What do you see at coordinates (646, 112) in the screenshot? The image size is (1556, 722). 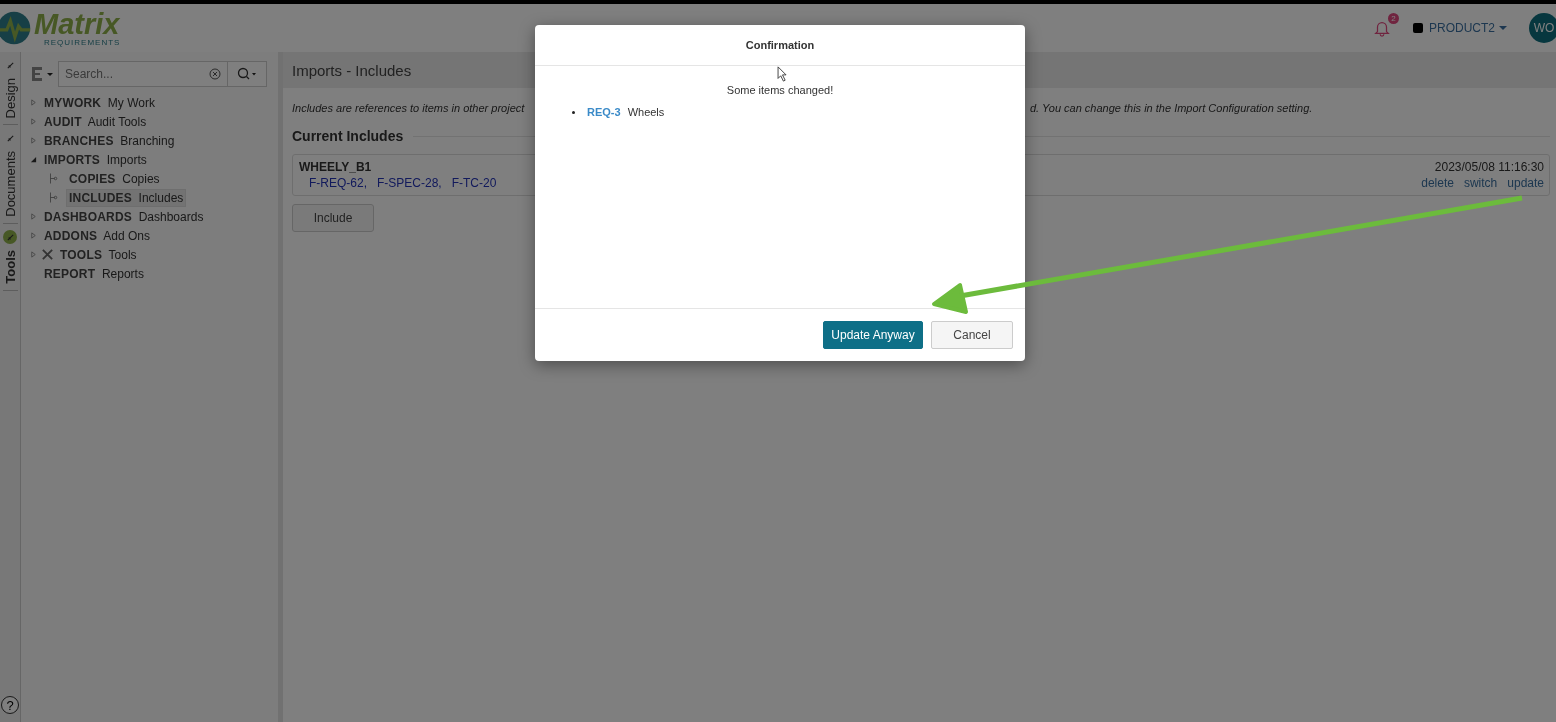 I see `item-title: Wheels` at bounding box center [646, 112].